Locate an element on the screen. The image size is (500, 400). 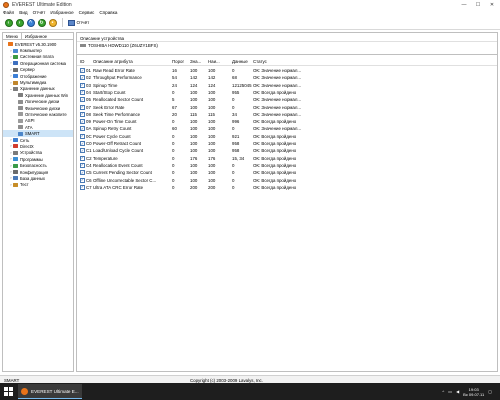
user-icon: • is located at coordinates (52, 22).